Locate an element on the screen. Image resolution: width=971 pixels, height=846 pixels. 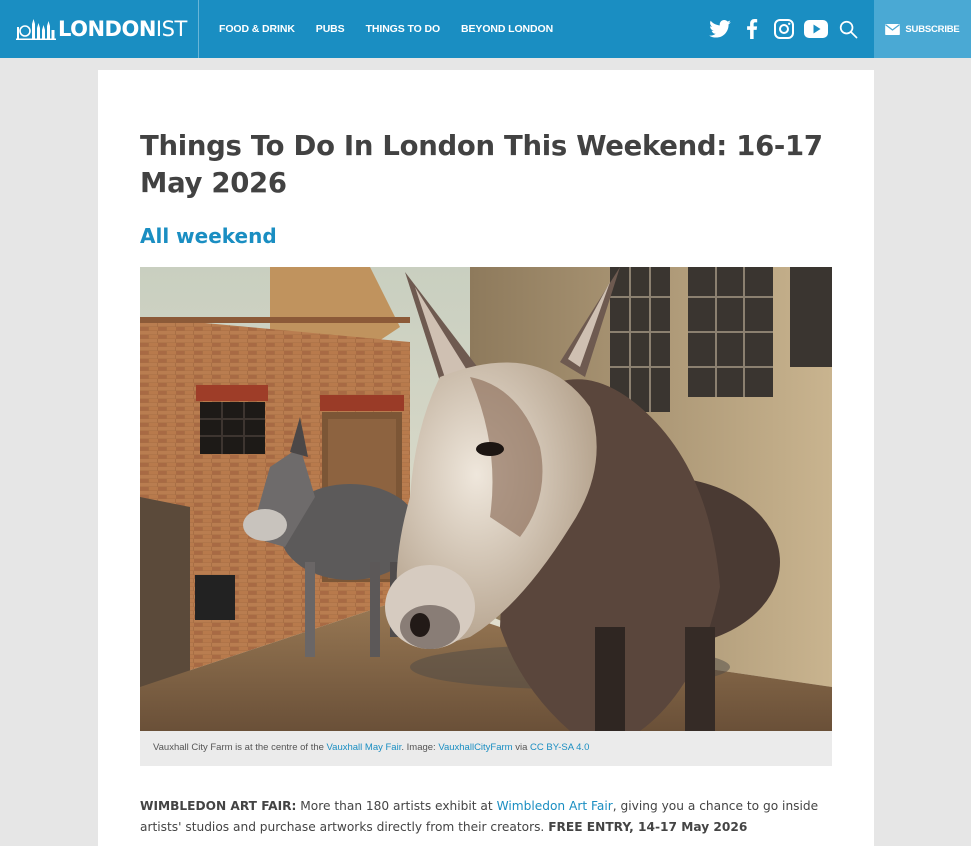
nav-beyond-london: BEYOND LONDON is located at coordinates (507, 29).